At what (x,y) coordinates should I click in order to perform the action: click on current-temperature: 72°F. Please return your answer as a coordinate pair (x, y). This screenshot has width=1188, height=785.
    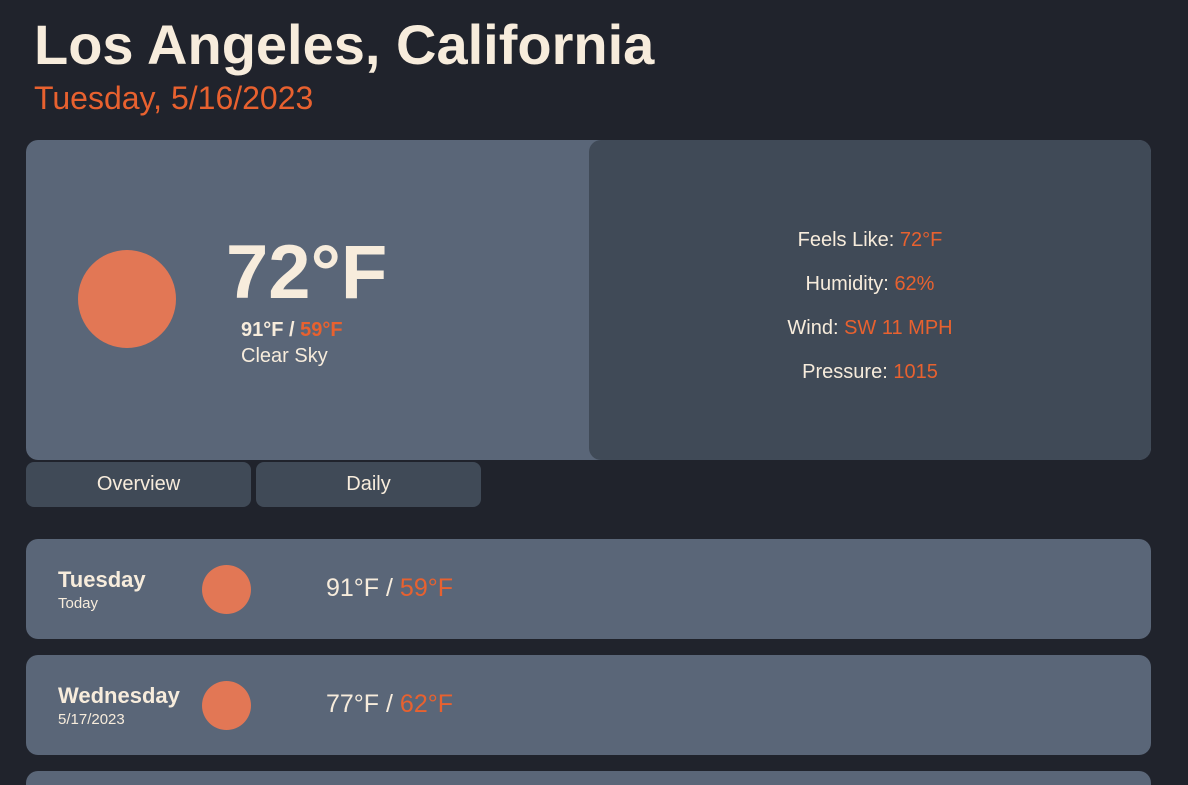
    Looking at the image, I should click on (307, 272).